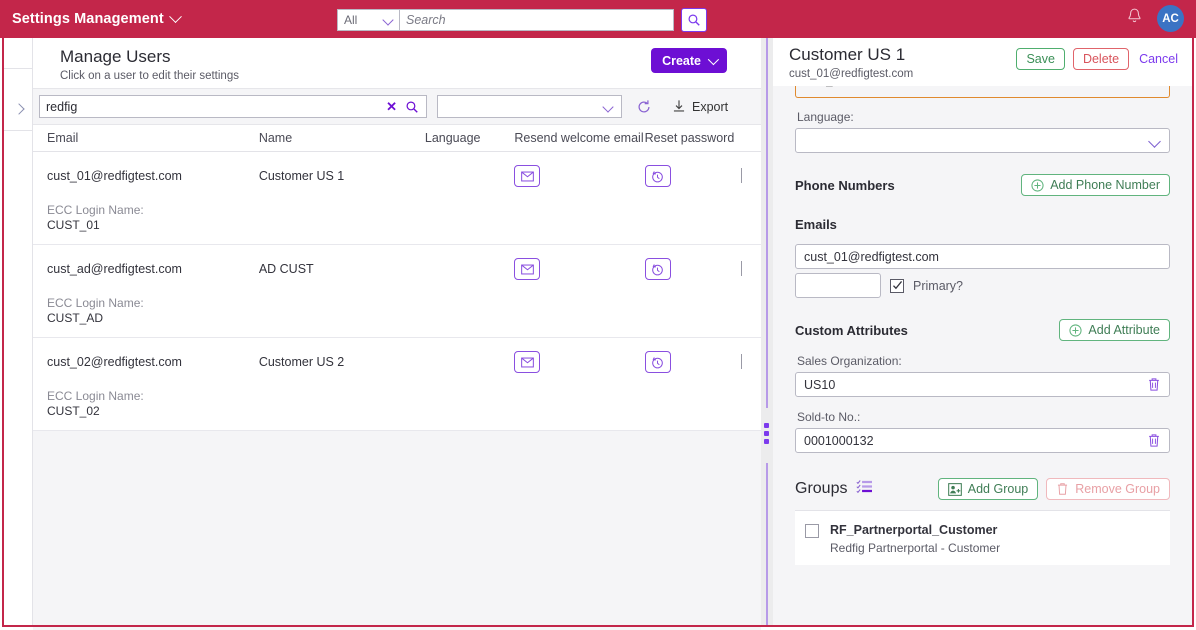 This screenshot has height=630, width=1196. I want to click on ecc-login-label: ECC Login Name:, so click(95, 303).